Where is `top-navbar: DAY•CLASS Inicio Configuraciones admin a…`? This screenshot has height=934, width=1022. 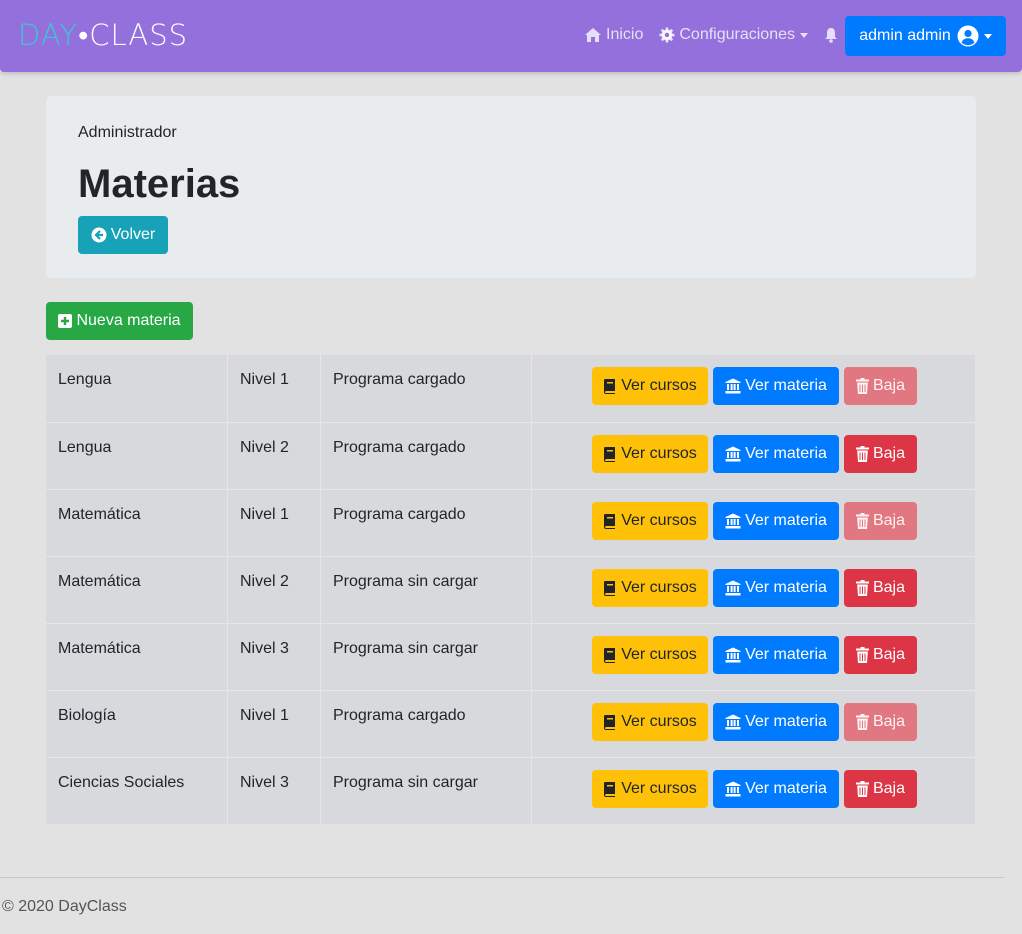 top-navbar: DAY•CLASS Inicio Configuraciones admin a… is located at coordinates (511, 36).